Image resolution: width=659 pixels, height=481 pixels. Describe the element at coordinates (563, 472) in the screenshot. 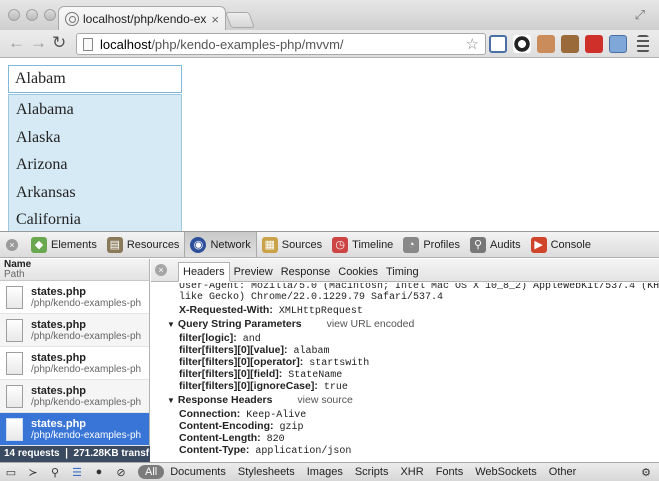

I see `filter-other: Other` at that location.